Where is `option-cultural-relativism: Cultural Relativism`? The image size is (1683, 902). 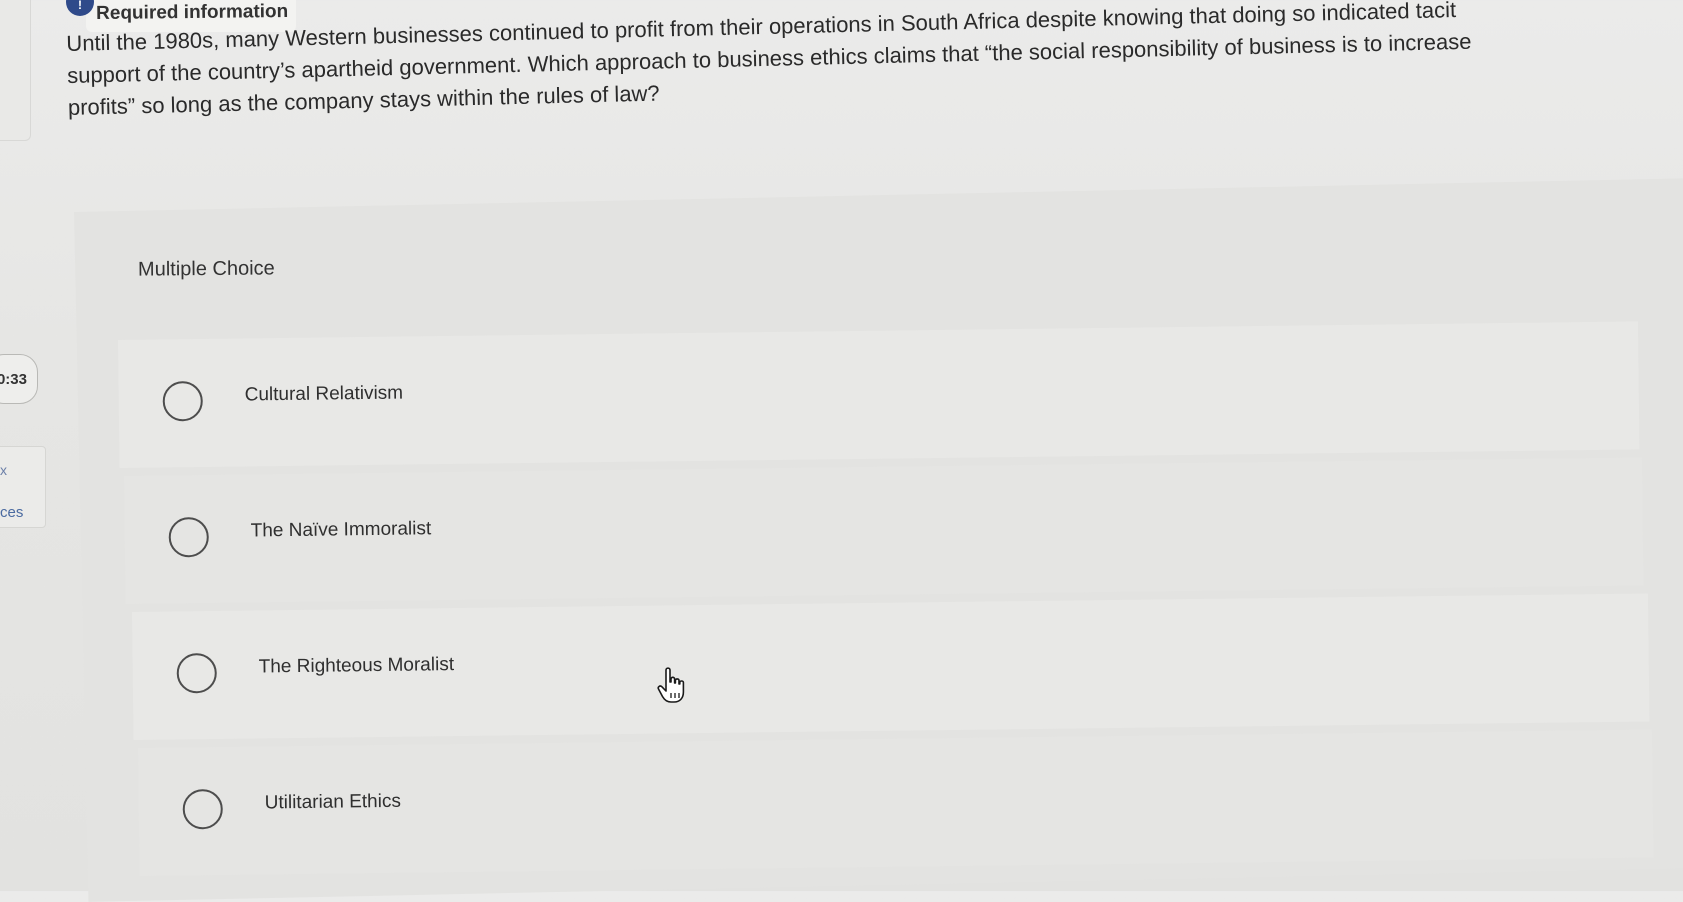
option-cultural-relativism: Cultural Relativism is located at coordinates (879, 394).